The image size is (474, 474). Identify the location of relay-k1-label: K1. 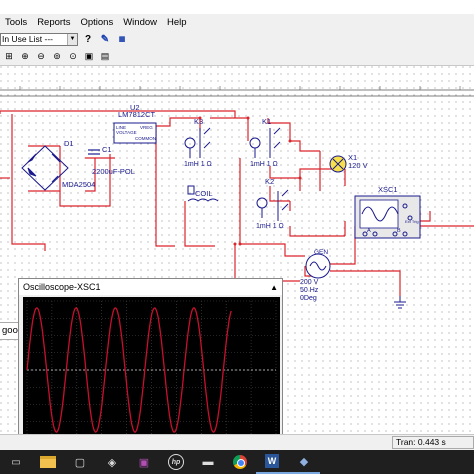
(266, 121).